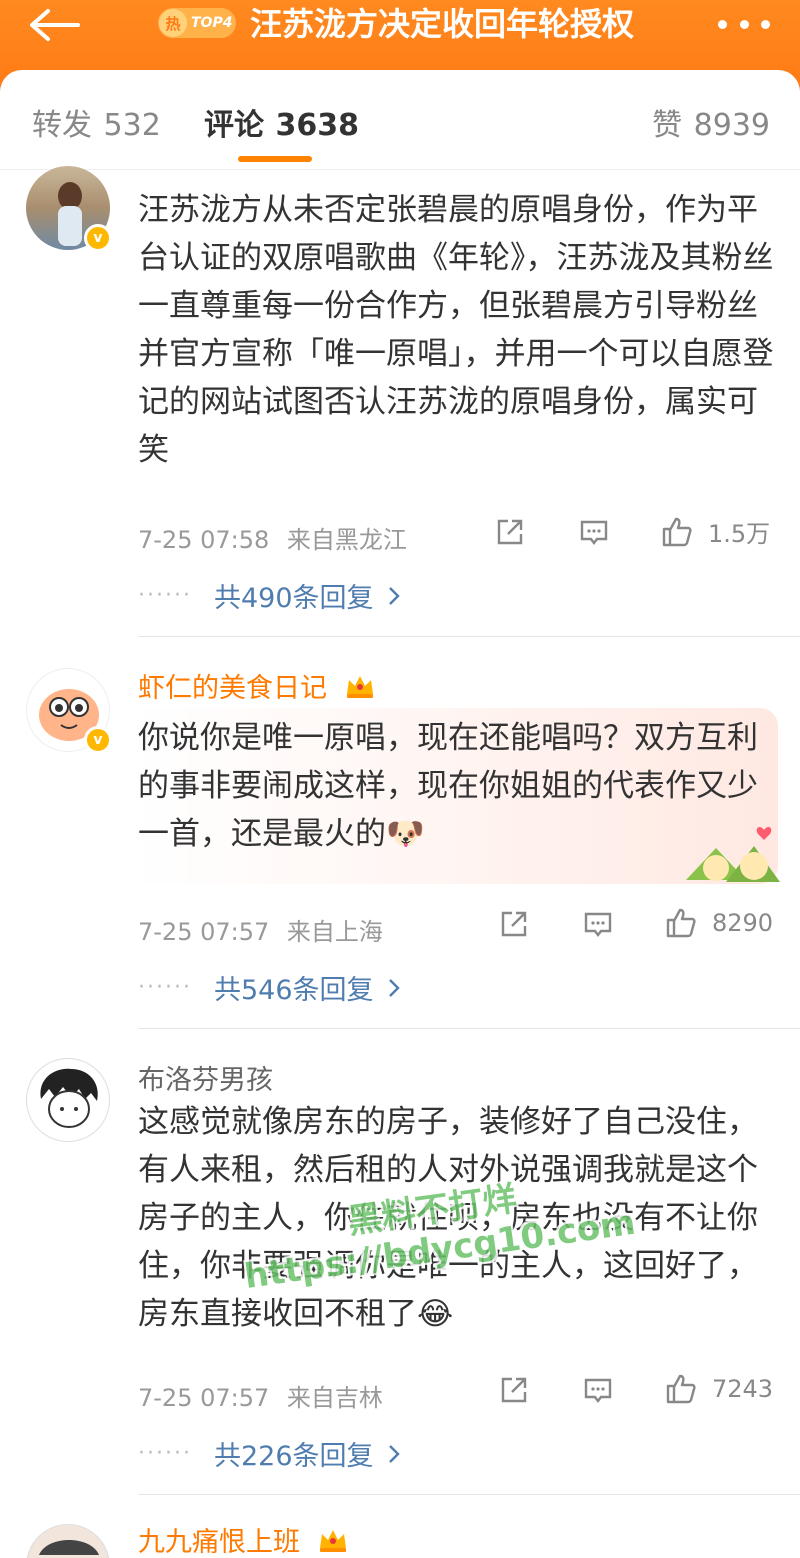 Image resolution: width=800 pixels, height=1558 pixels. I want to click on like-button: 7243, so click(718, 1389).